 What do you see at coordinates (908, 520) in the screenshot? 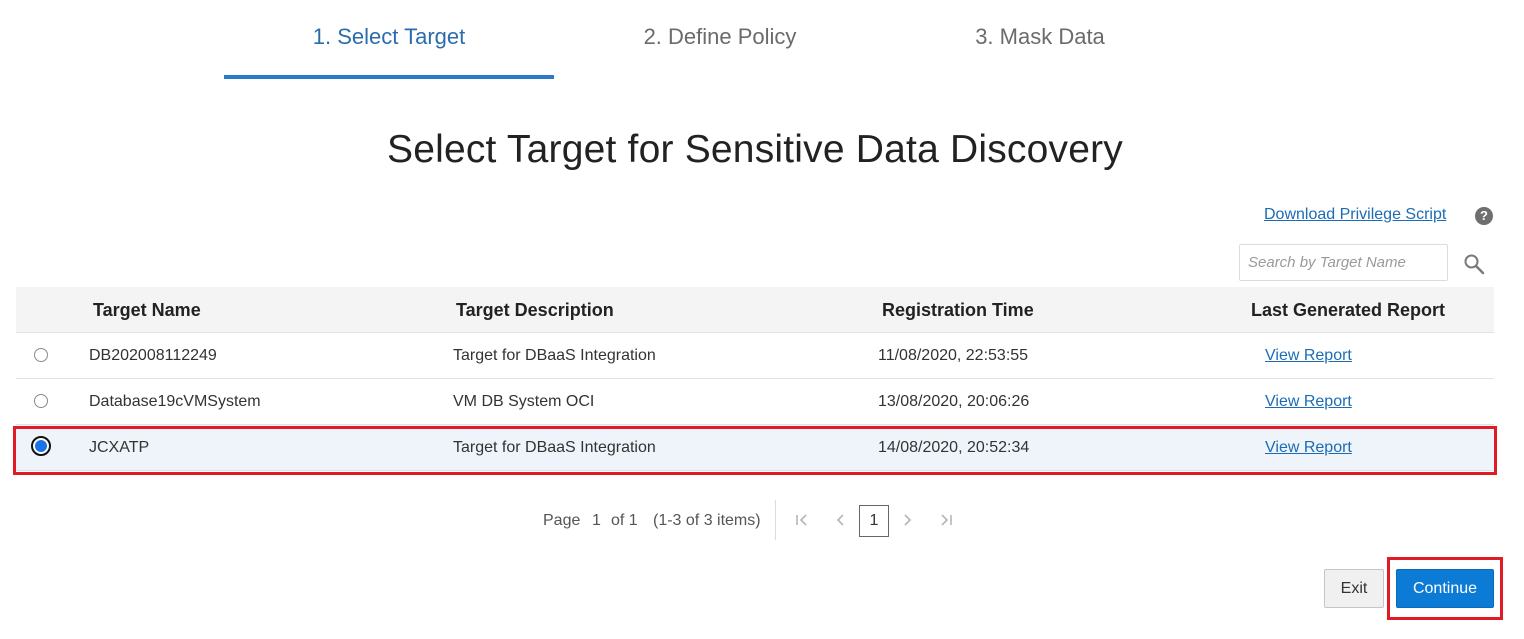
I see `next-page-icon` at bounding box center [908, 520].